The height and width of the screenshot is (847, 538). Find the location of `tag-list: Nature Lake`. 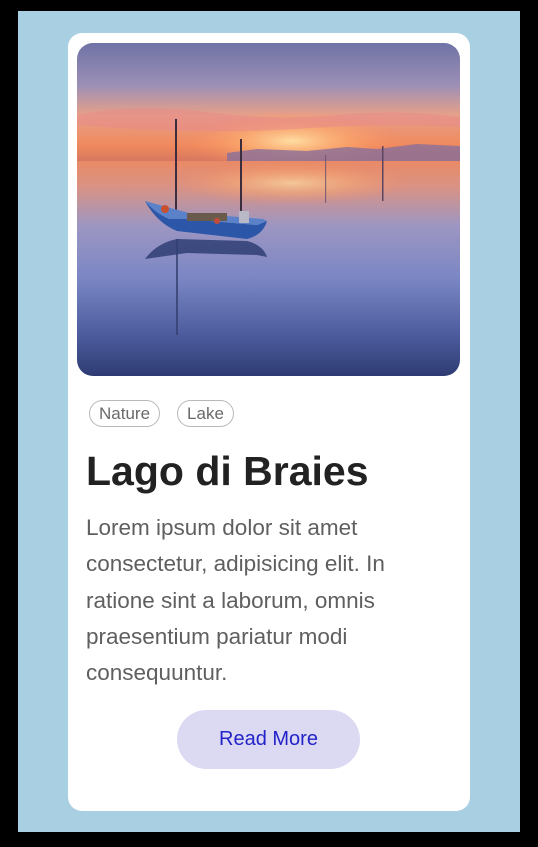

tag-list: Nature Lake is located at coordinates (161, 413).